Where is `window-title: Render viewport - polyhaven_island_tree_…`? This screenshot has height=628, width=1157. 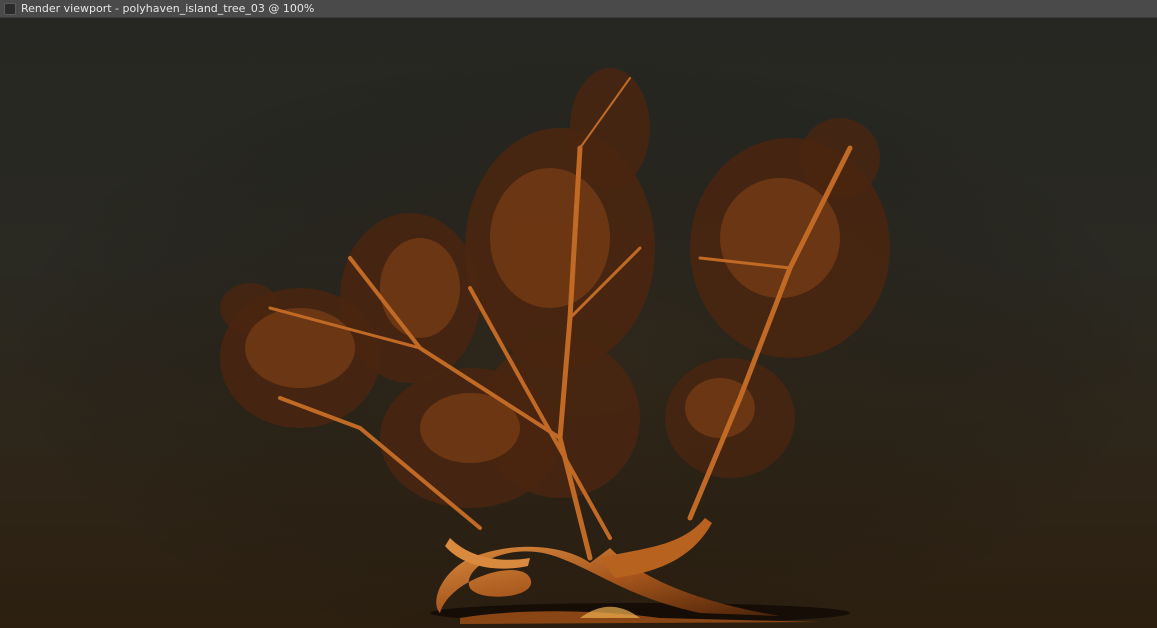 window-title: Render viewport - polyhaven_island_tree_… is located at coordinates (168, 8).